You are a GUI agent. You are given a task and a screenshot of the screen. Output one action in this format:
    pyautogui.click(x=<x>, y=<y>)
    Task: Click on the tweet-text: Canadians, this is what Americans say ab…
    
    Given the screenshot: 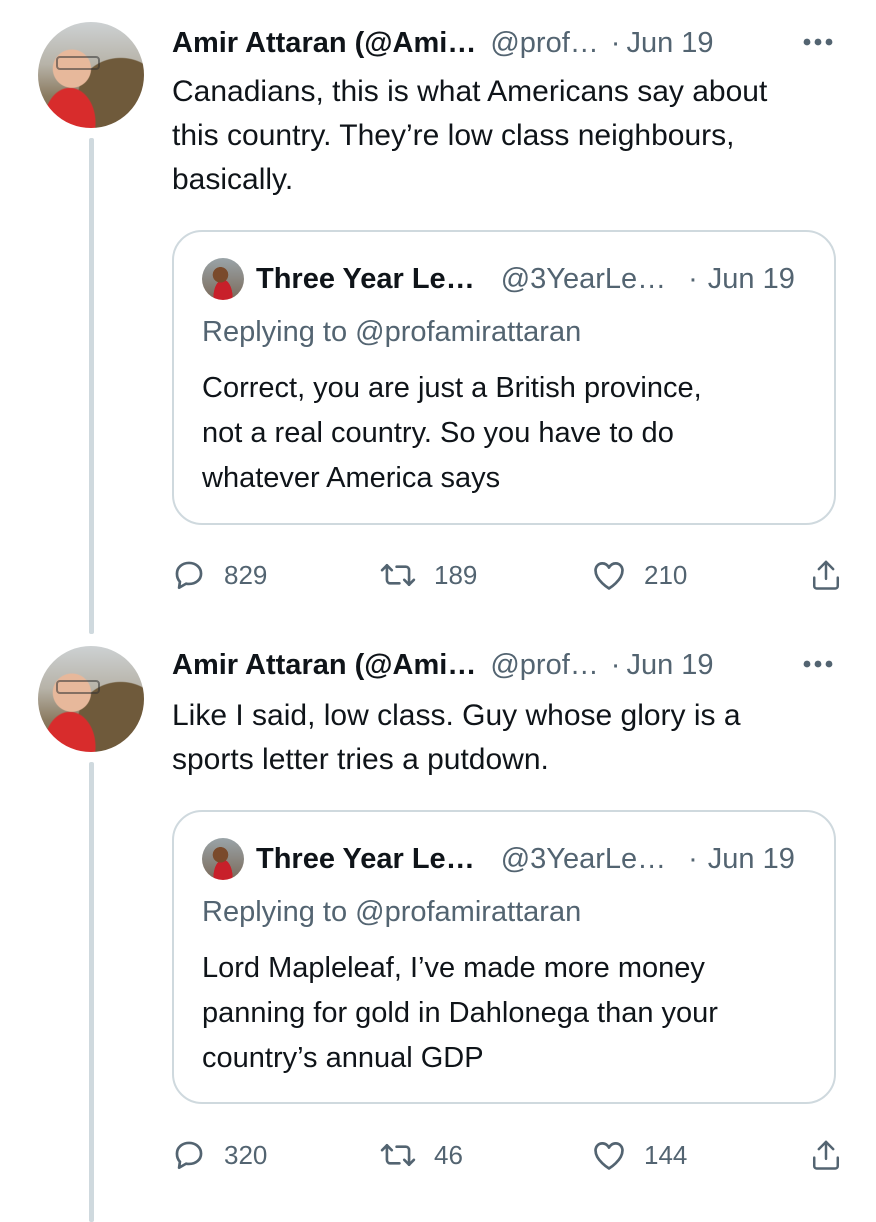 What is the action you would take?
    pyautogui.click(x=470, y=135)
    